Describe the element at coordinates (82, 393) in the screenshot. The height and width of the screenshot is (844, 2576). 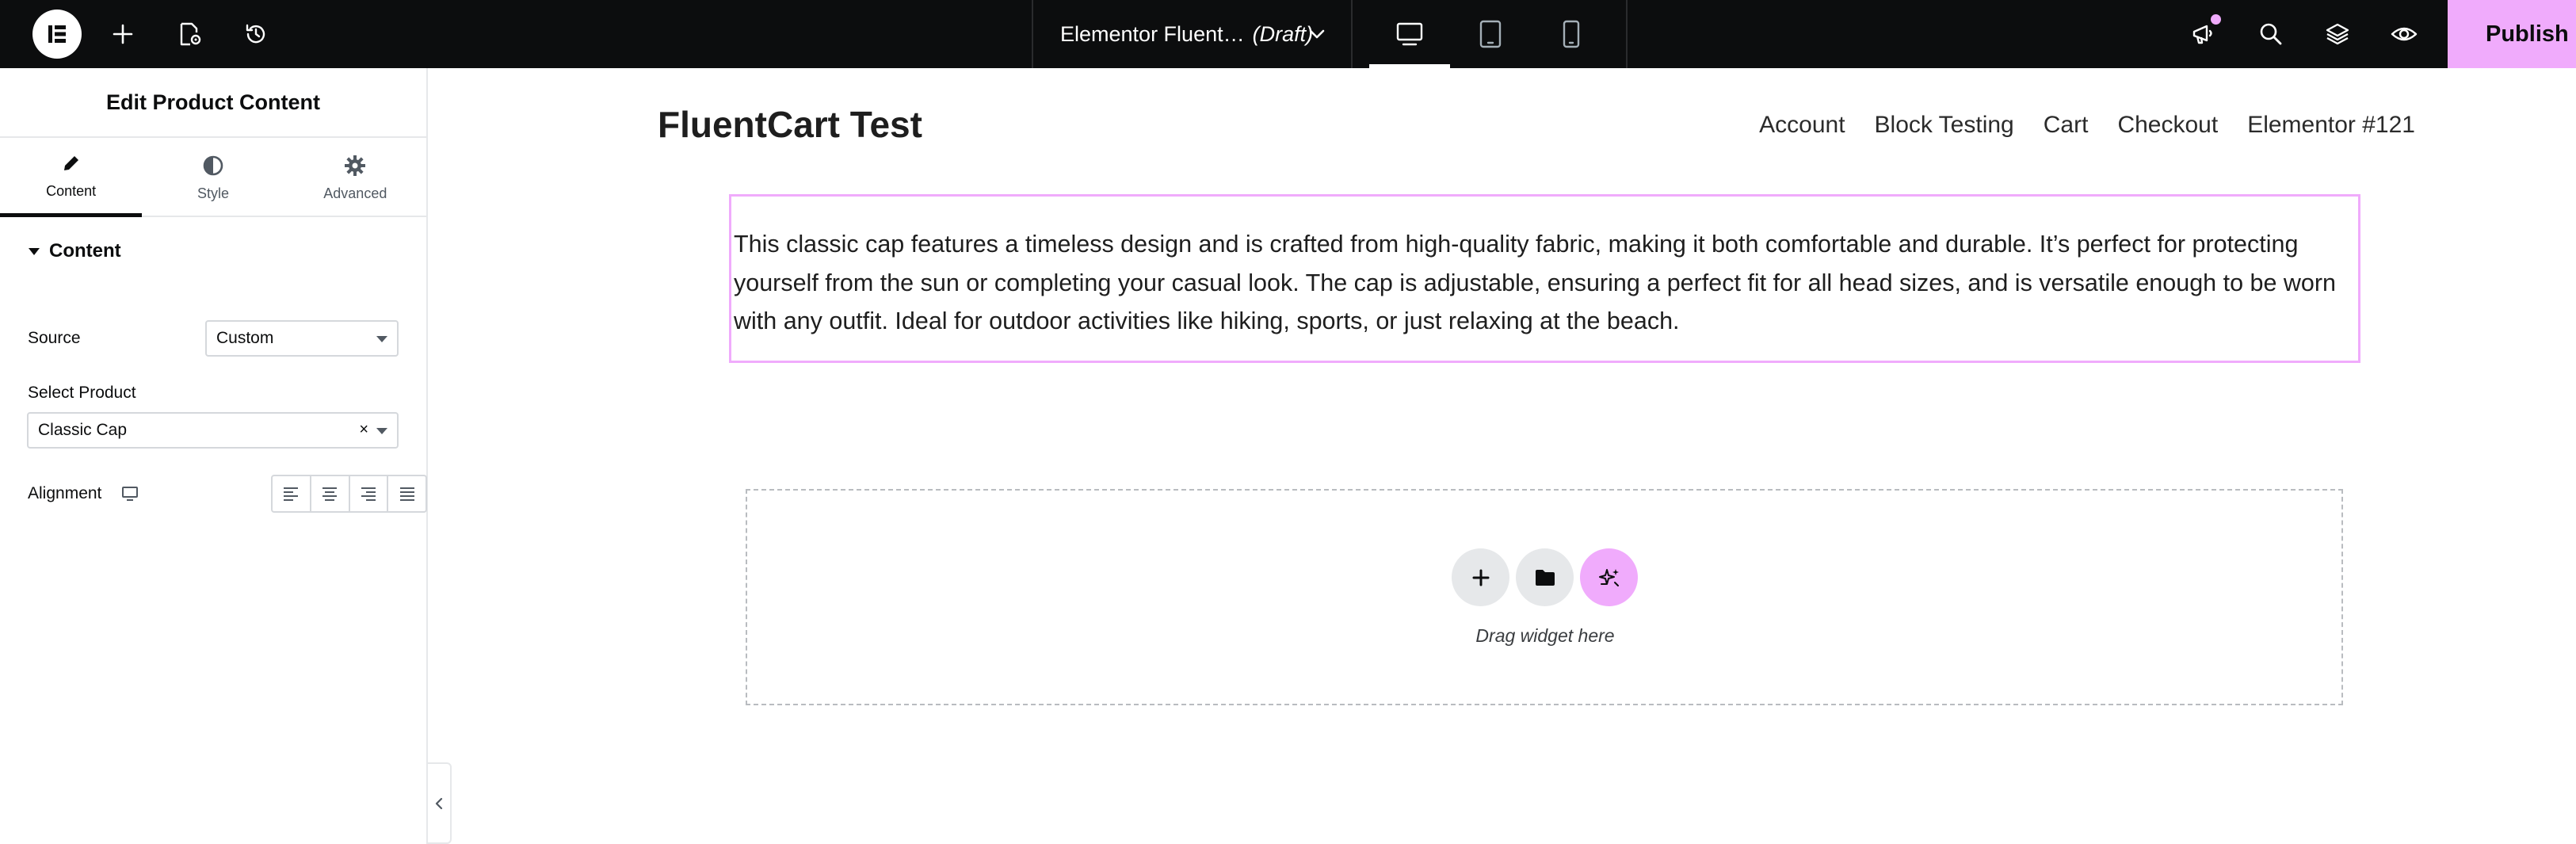
I see `select-product-label: Select Product` at that location.